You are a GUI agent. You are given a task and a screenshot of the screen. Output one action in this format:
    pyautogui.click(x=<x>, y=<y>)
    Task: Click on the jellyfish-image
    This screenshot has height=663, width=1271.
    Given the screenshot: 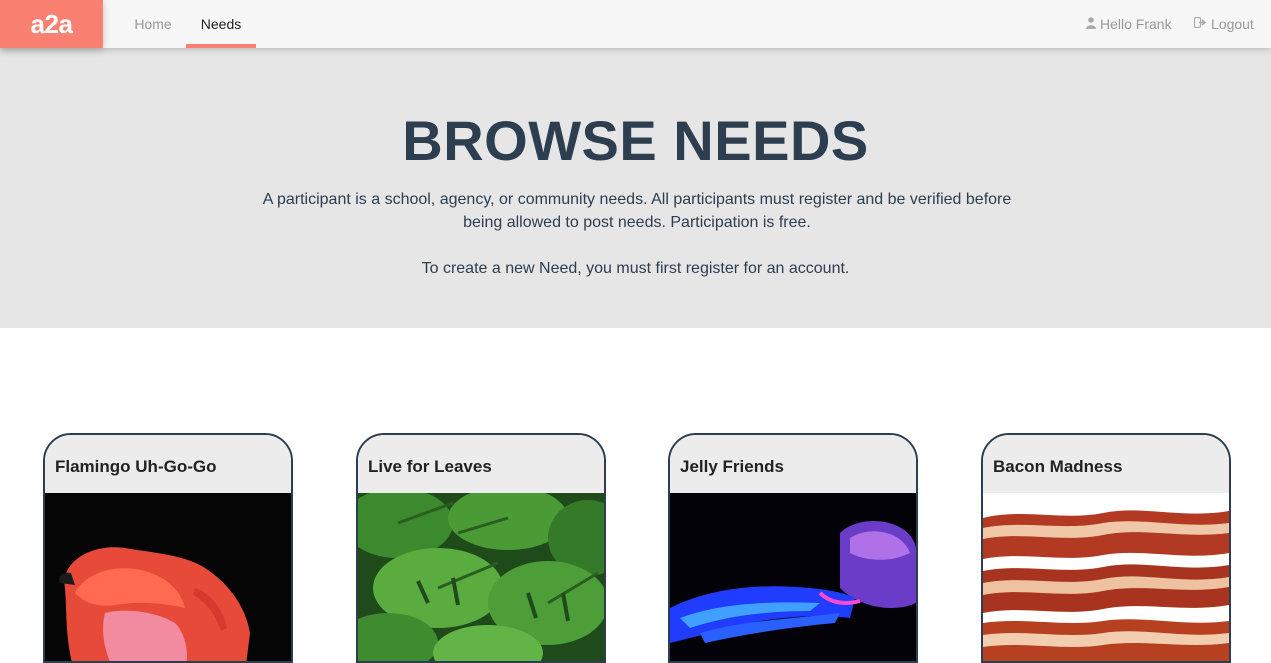 What is the action you would take?
    pyautogui.click(x=793, y=577)
    